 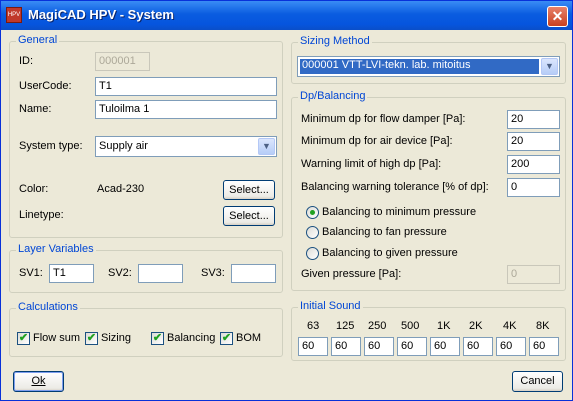 What do you see at coordinates (312, 253) in the screenshot?
I see `radio-balancing-given` at bounding box center [312, 253].